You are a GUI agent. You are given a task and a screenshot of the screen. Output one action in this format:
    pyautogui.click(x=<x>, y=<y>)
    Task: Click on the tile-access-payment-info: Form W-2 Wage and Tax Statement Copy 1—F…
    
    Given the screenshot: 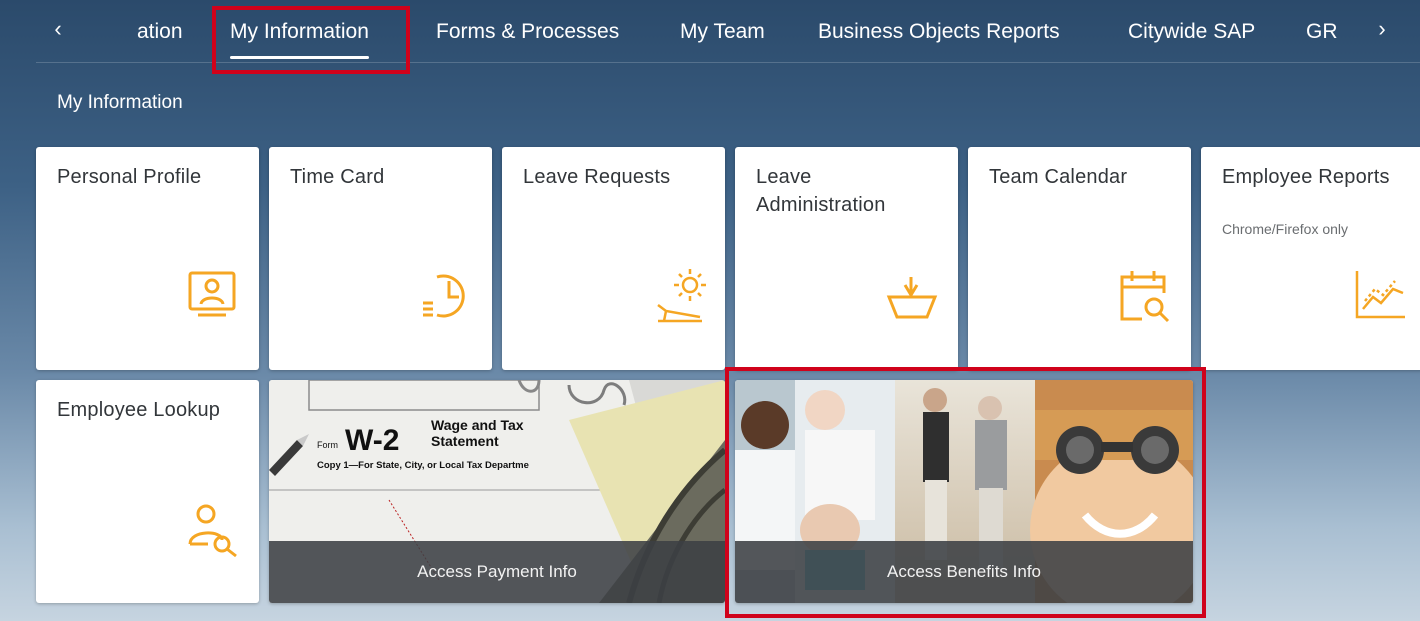 What is the action you would take?
    pyautogui.click(x=497, y=491)
    